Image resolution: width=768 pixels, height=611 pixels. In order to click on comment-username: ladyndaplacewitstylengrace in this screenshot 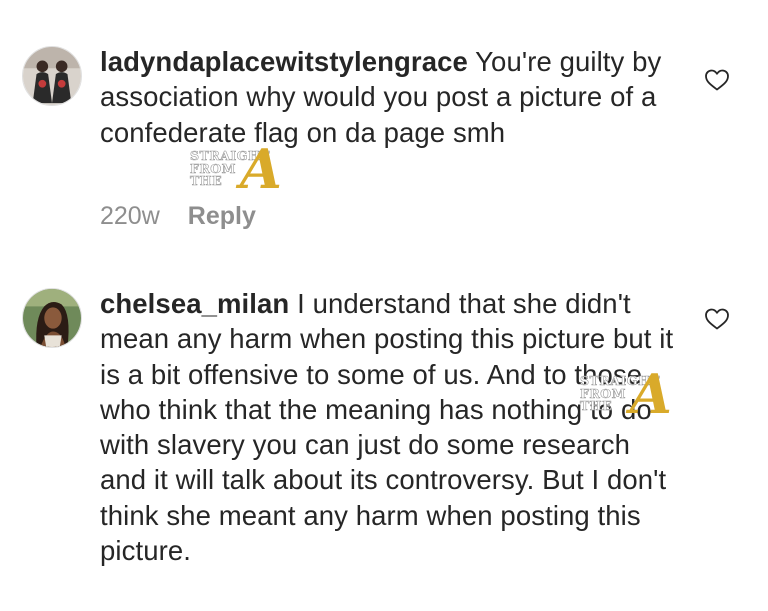, I will do `click(284, 61)`.